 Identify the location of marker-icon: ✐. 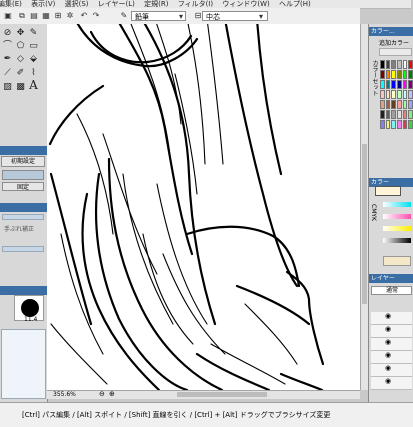
(20, 73).